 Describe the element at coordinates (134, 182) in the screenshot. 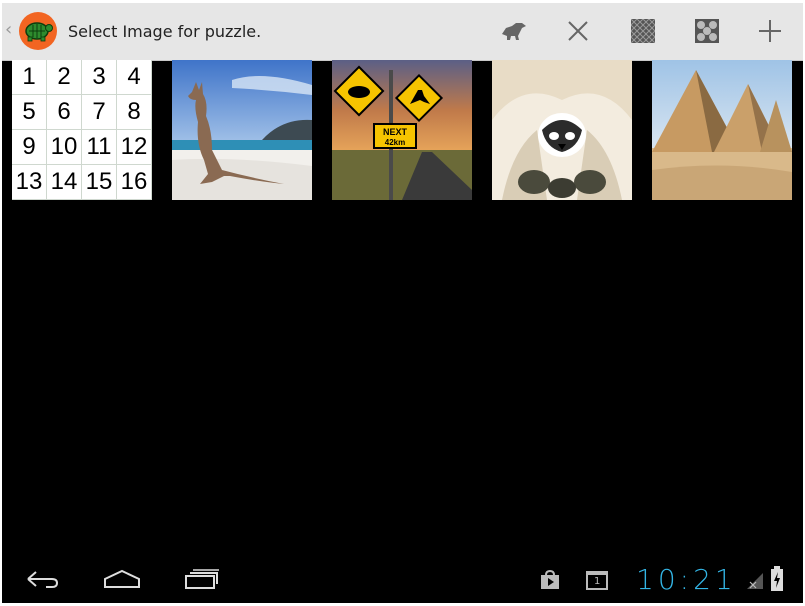

I see `number-cell: 16` at that location.